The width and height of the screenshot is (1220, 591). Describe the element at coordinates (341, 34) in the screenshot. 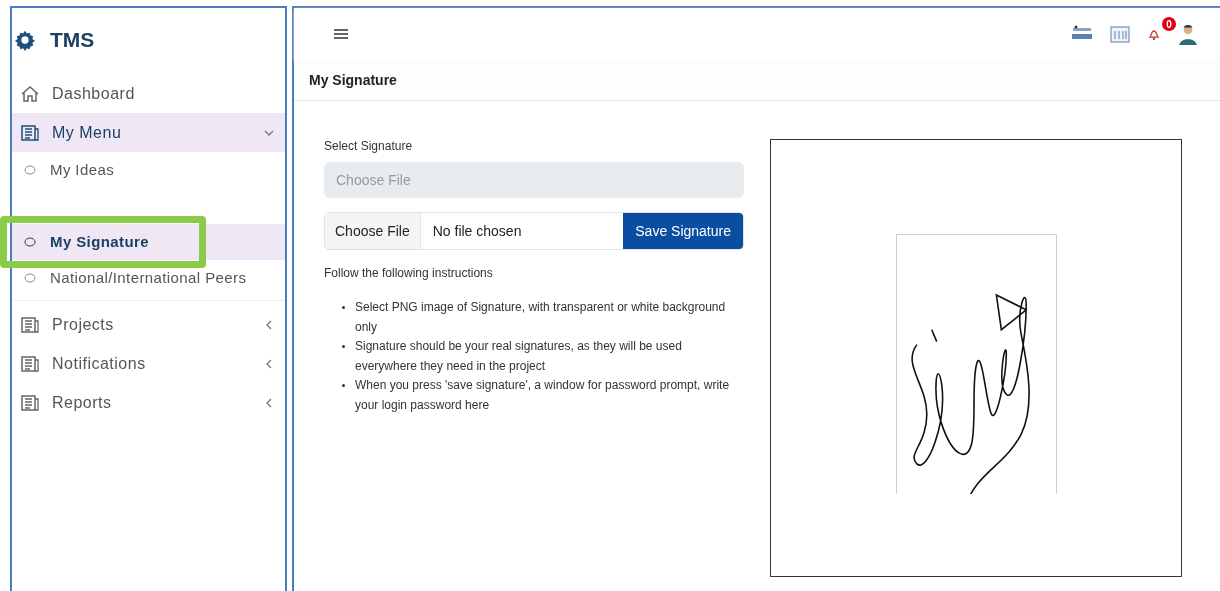

I see `menu-icon` at that location.